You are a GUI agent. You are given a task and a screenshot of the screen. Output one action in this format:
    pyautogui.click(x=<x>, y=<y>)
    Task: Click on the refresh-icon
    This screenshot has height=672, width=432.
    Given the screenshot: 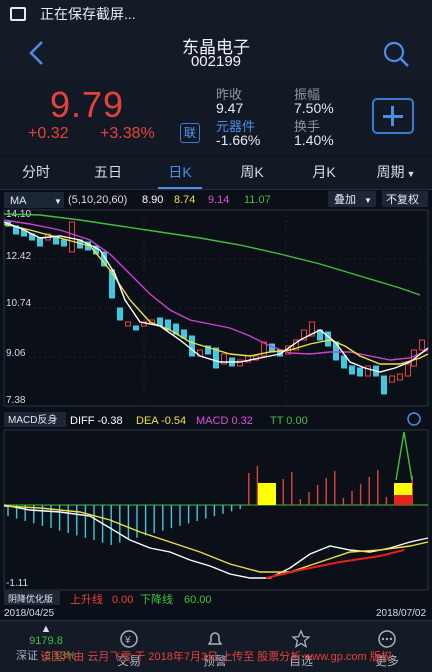 What is the action you would take?
    pyautogui.click(x=414, y=419)
    